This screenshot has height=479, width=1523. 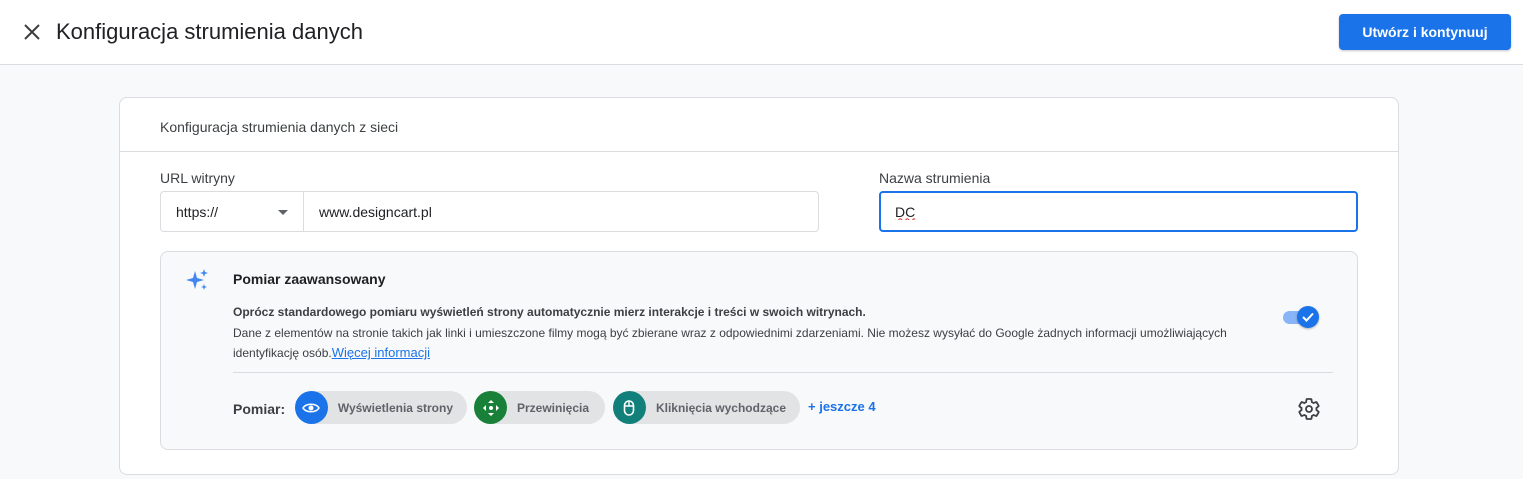 I want to click on learn-more-link: Więcej informacji, so click(x=381, y=352).